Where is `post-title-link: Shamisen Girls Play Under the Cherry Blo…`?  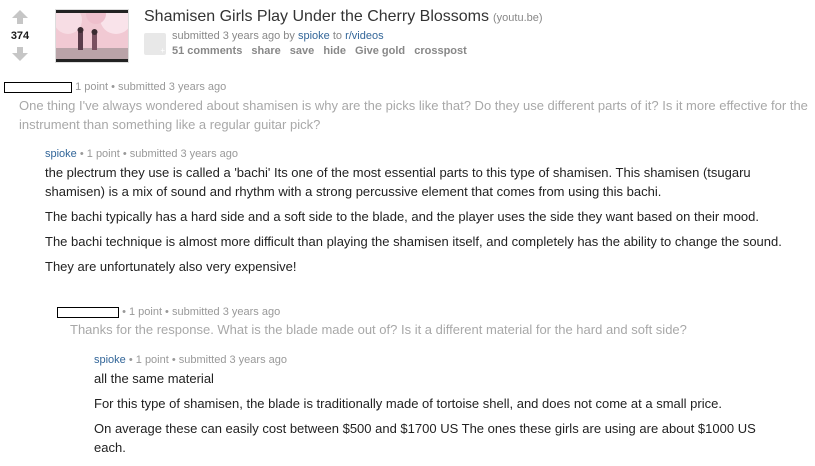
post-title-link: Shamisen Girls Play Under the Cherry Blo… is located at coordinates (316, 16).